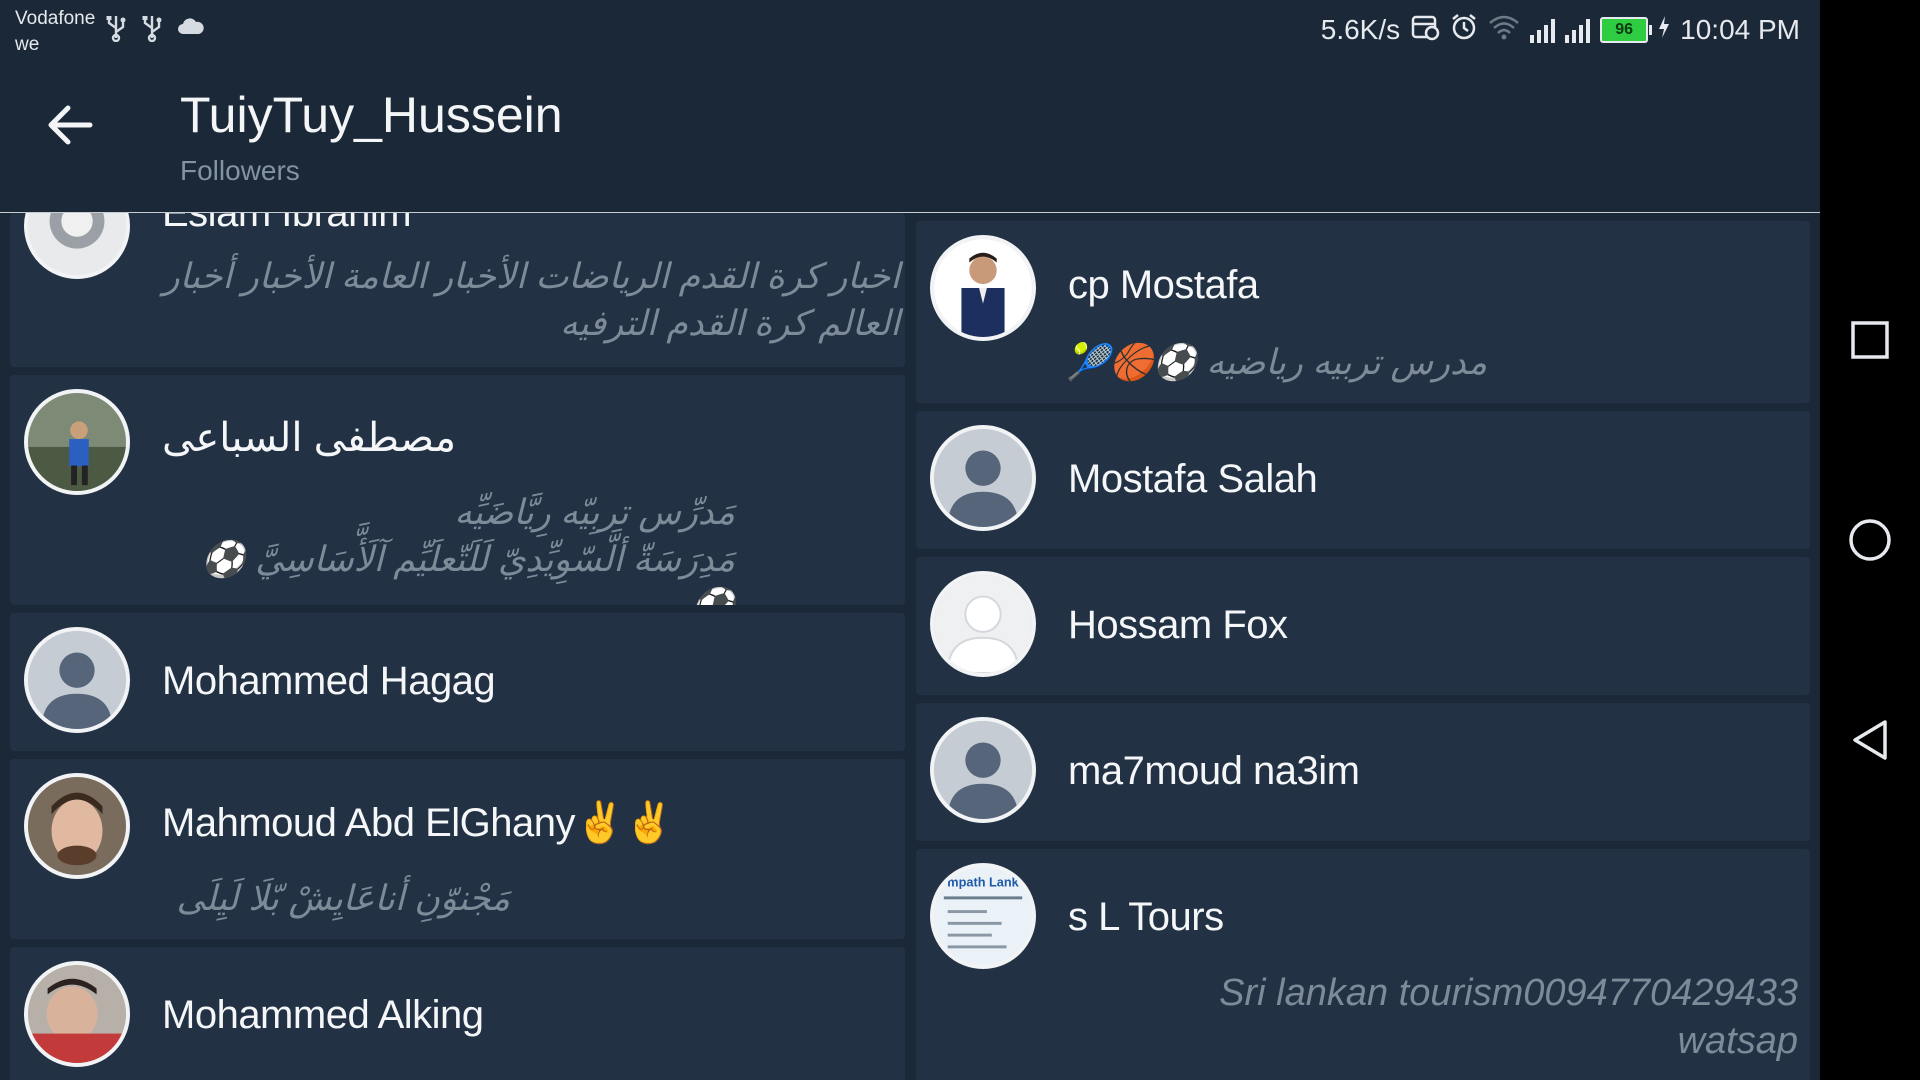 Image resolution: width=1920 pixels, height=1080 pixels. What do you see at coordinates (287, 224) in the screenshot?
I see `follower-name: Eslam Ibrahim` at bounding box center [287, 224].